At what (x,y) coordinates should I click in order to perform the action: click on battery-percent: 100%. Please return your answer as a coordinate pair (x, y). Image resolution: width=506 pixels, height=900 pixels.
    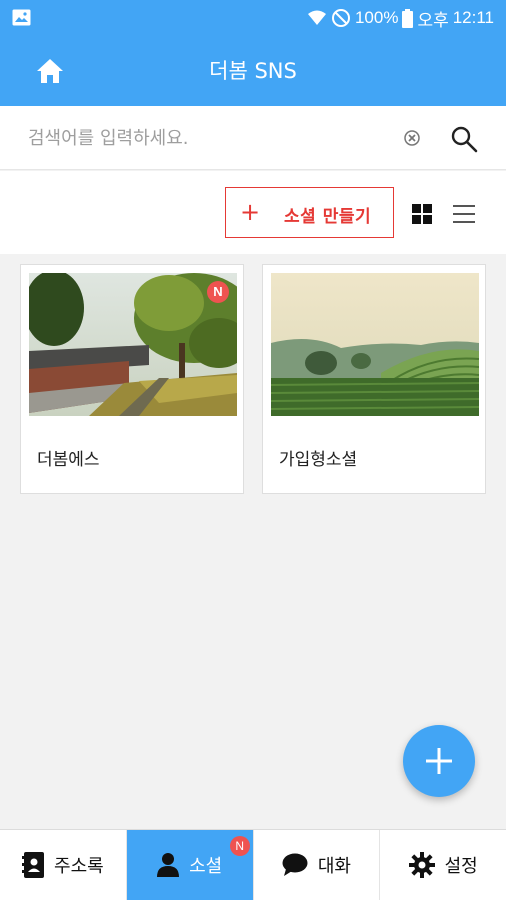
    Looking at the image, I should click on (376, 17).